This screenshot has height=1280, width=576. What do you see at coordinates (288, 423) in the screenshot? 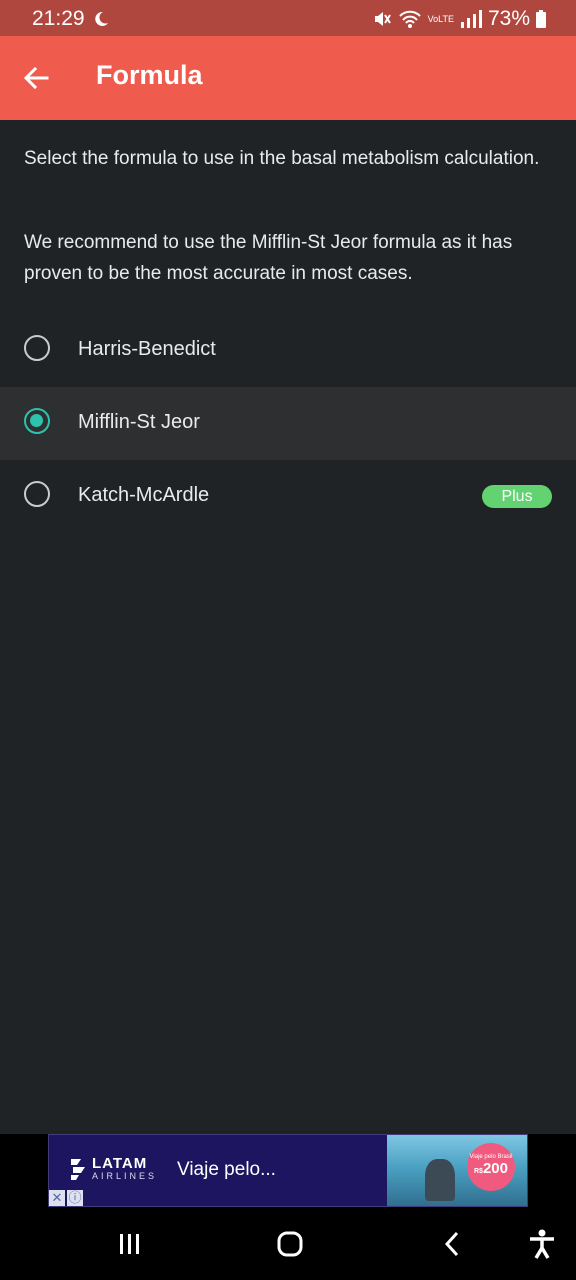
I see `option-mifflin-st-jeor: Mifflin-St Jeor` at bounding box center [288, 423].